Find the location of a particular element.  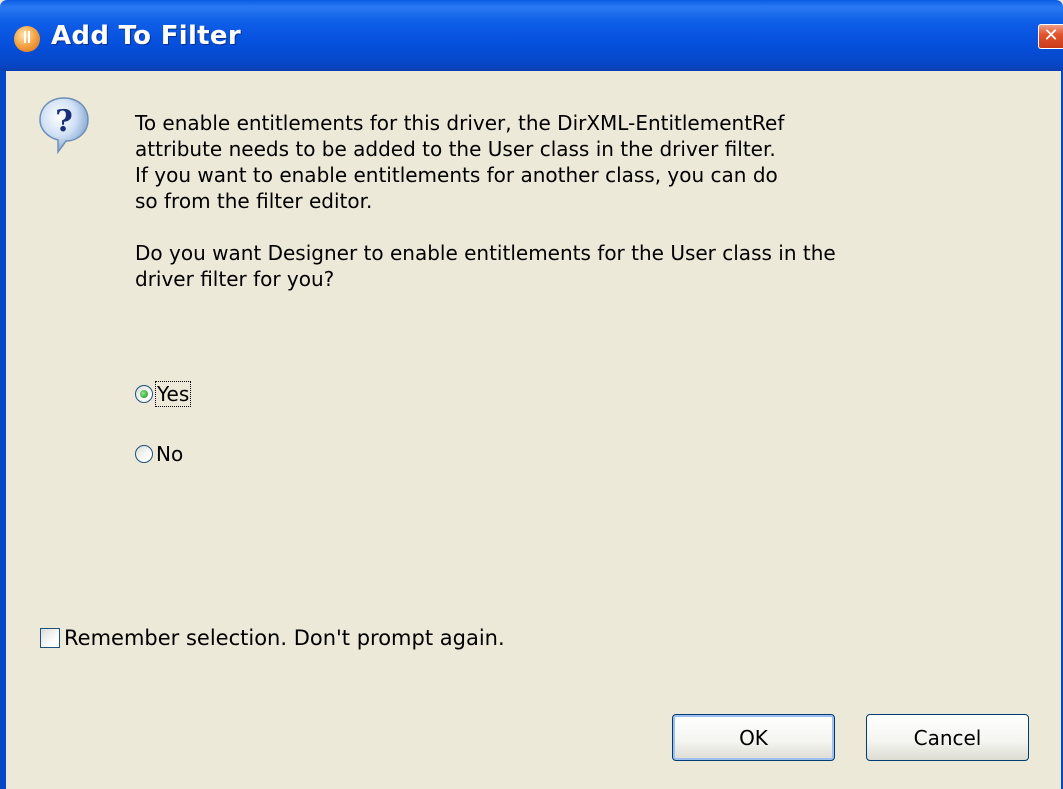

checkbox-unchecked-icon is located at coordinates (50, 638).